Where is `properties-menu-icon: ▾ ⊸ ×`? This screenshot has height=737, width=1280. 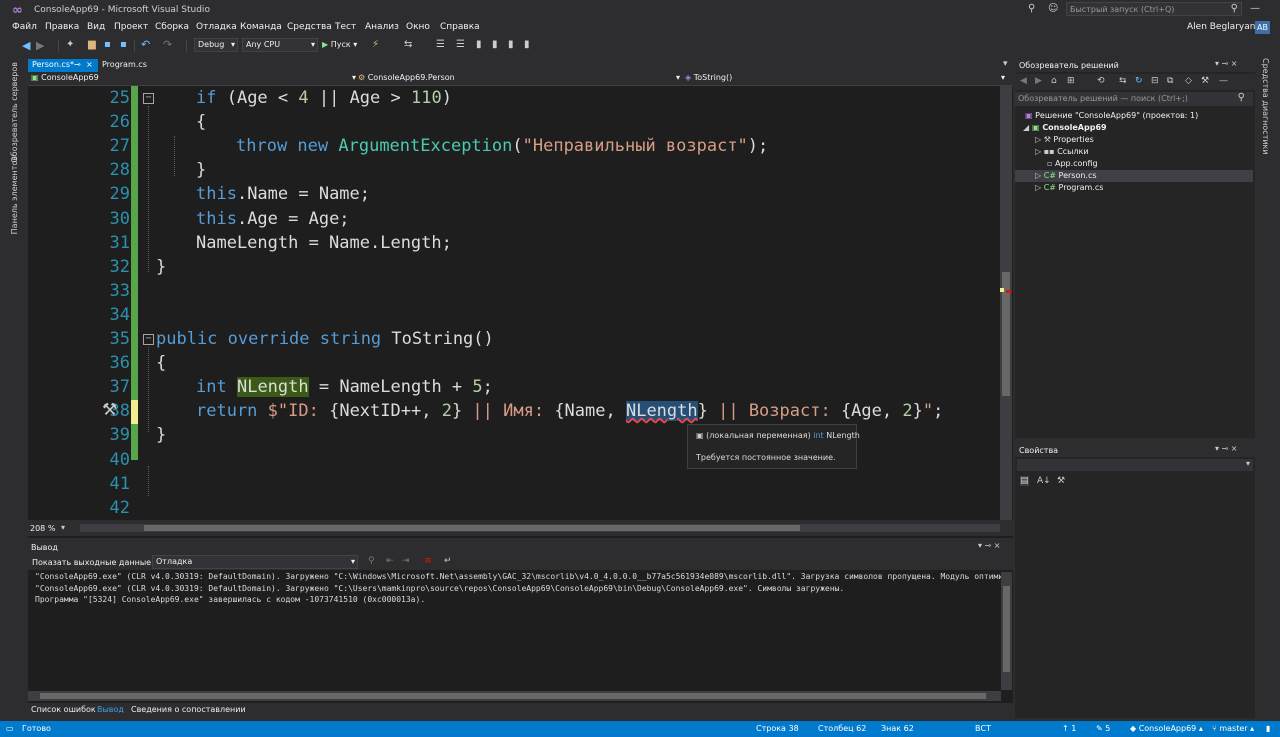
properties-menu-icon: ▾ ⊸ × is located at coordinates (1226, 448).